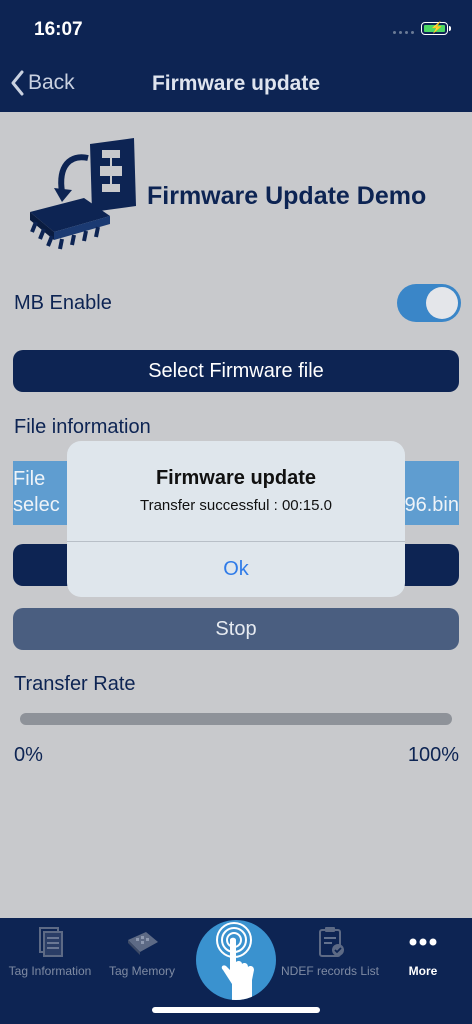 This screenshot has width=472, height=1024. I want to click on dialog-title: Firmware update, so click(236, 478).